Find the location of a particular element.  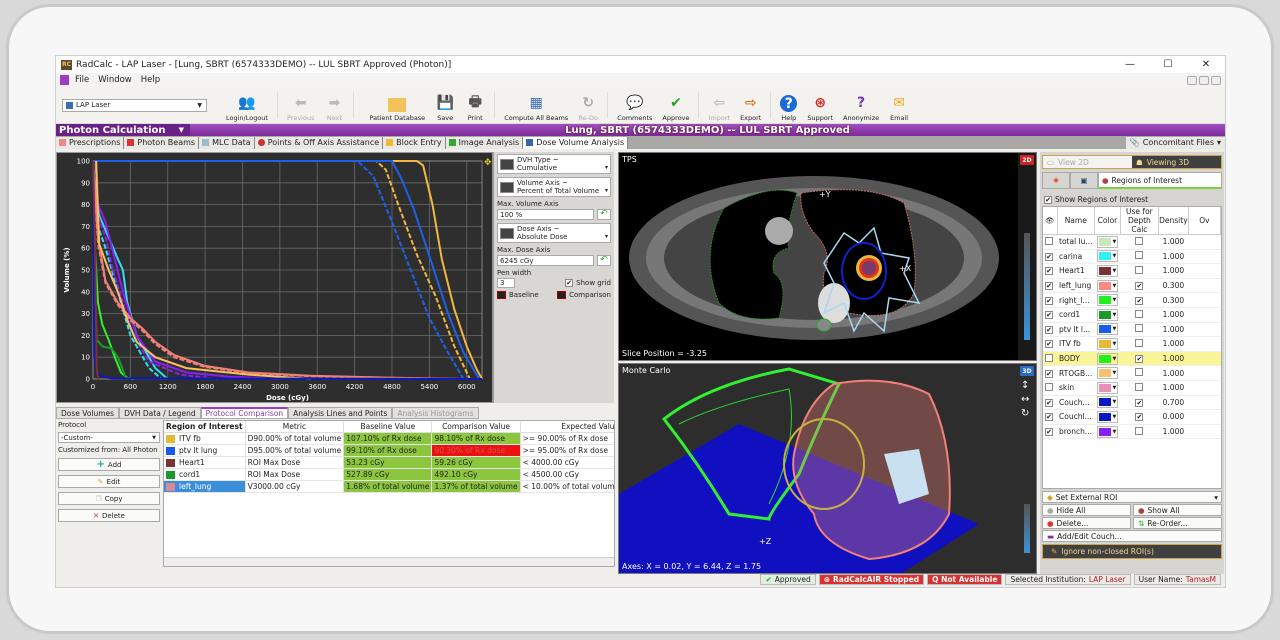

tab-points-off-axis: Points & Off Axis Assistance is located at coordinates (319, 142).